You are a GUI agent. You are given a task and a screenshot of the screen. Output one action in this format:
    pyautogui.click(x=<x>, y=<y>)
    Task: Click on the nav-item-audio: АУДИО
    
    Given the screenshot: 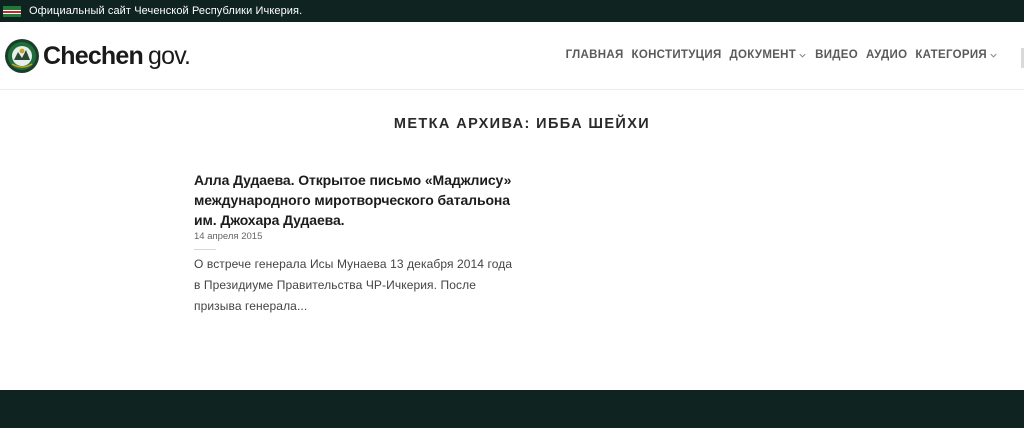 What is the action you would take?
    pyautogui.click(x=886, y=55)
    